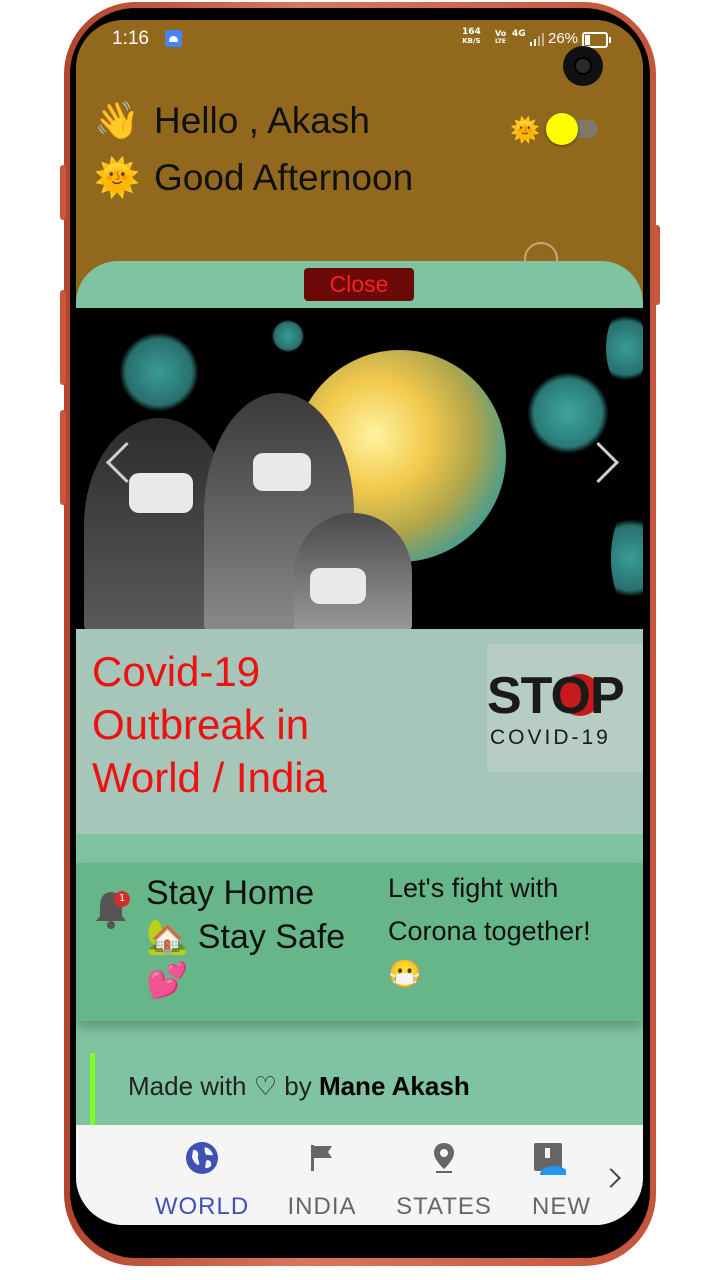 Image resolution: width=720 pixels, height=1280 pixels. Describe the element at coordinates (359, 284) in the screenshot. I see `close-button: Close` at that location.